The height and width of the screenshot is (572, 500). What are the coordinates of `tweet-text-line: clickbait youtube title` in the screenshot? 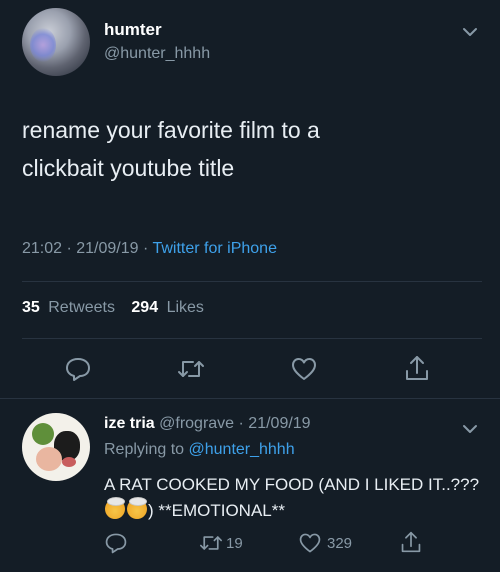 It's located at (128, 168).